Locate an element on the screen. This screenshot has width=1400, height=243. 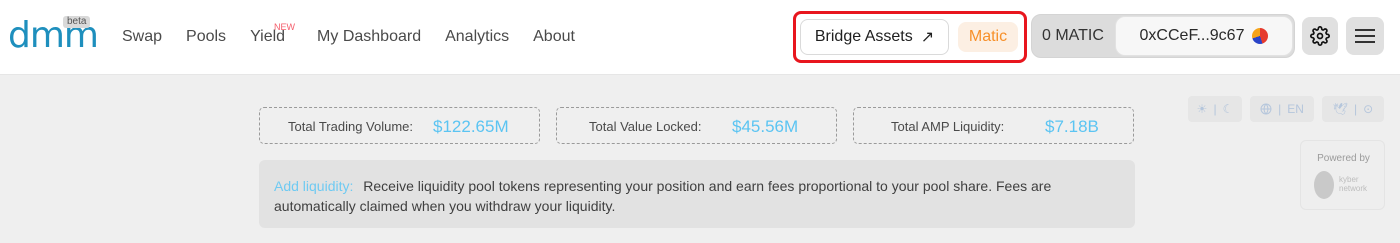
wallet-address-button: 0xCCeF...9c67 is located at coordinates (1204, 36).